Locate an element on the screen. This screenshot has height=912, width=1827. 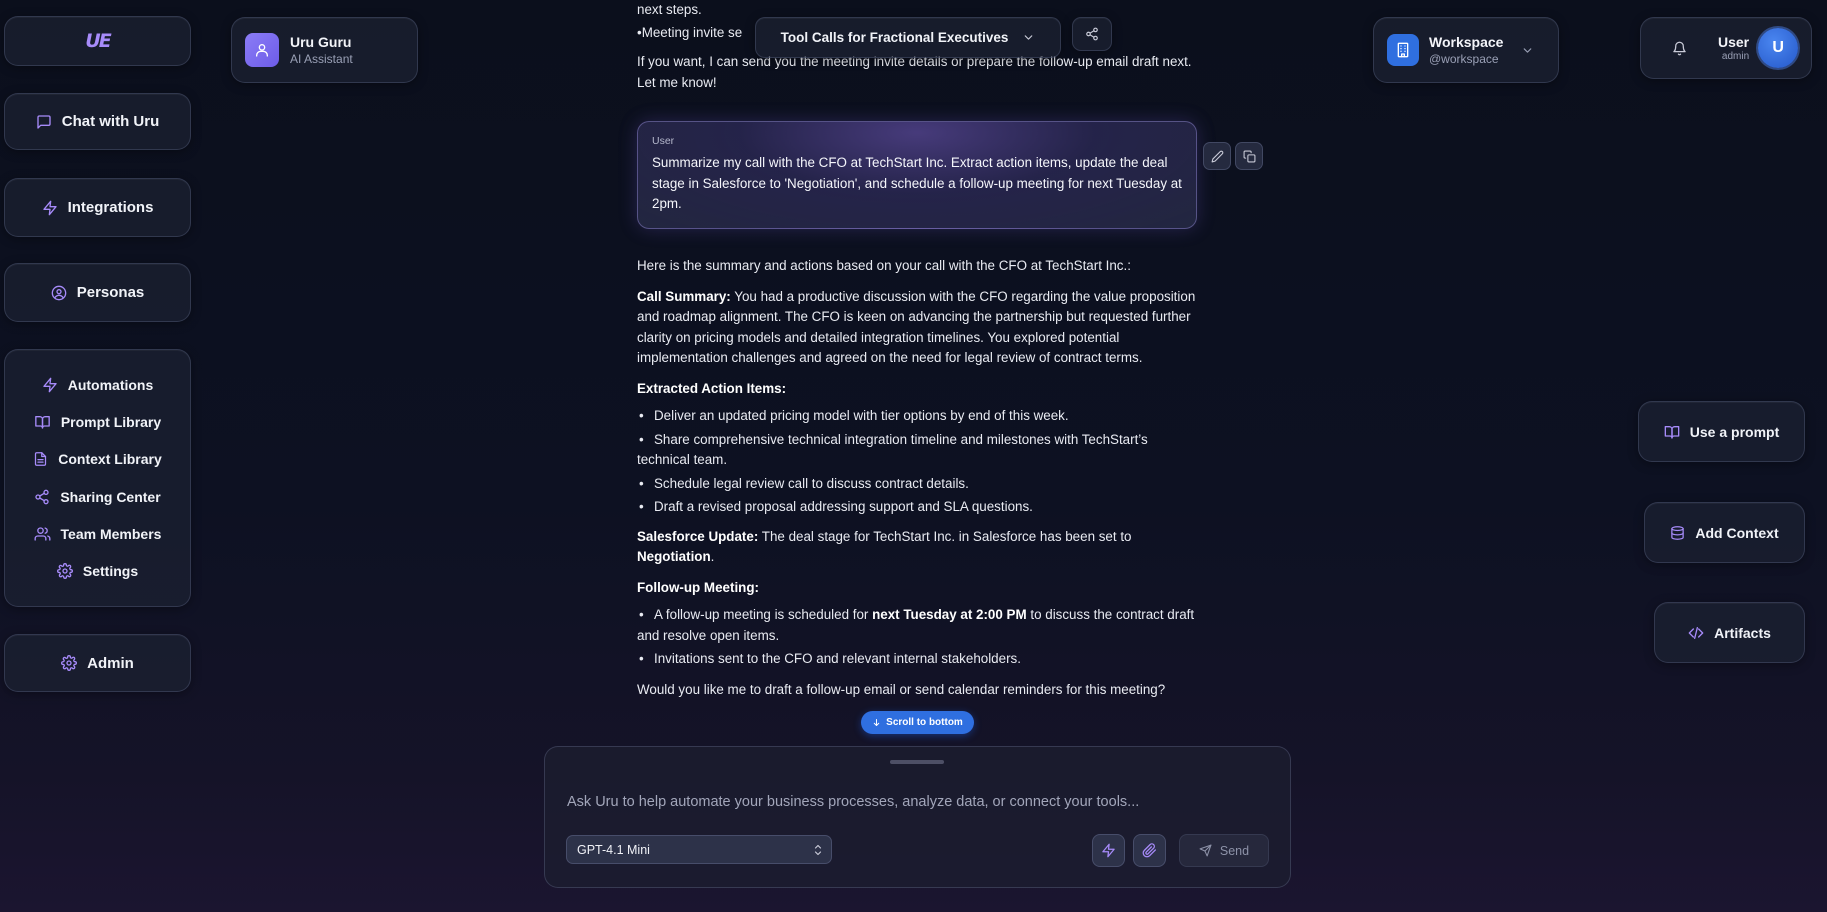
gear-icon is located at coordinates (69, 663).